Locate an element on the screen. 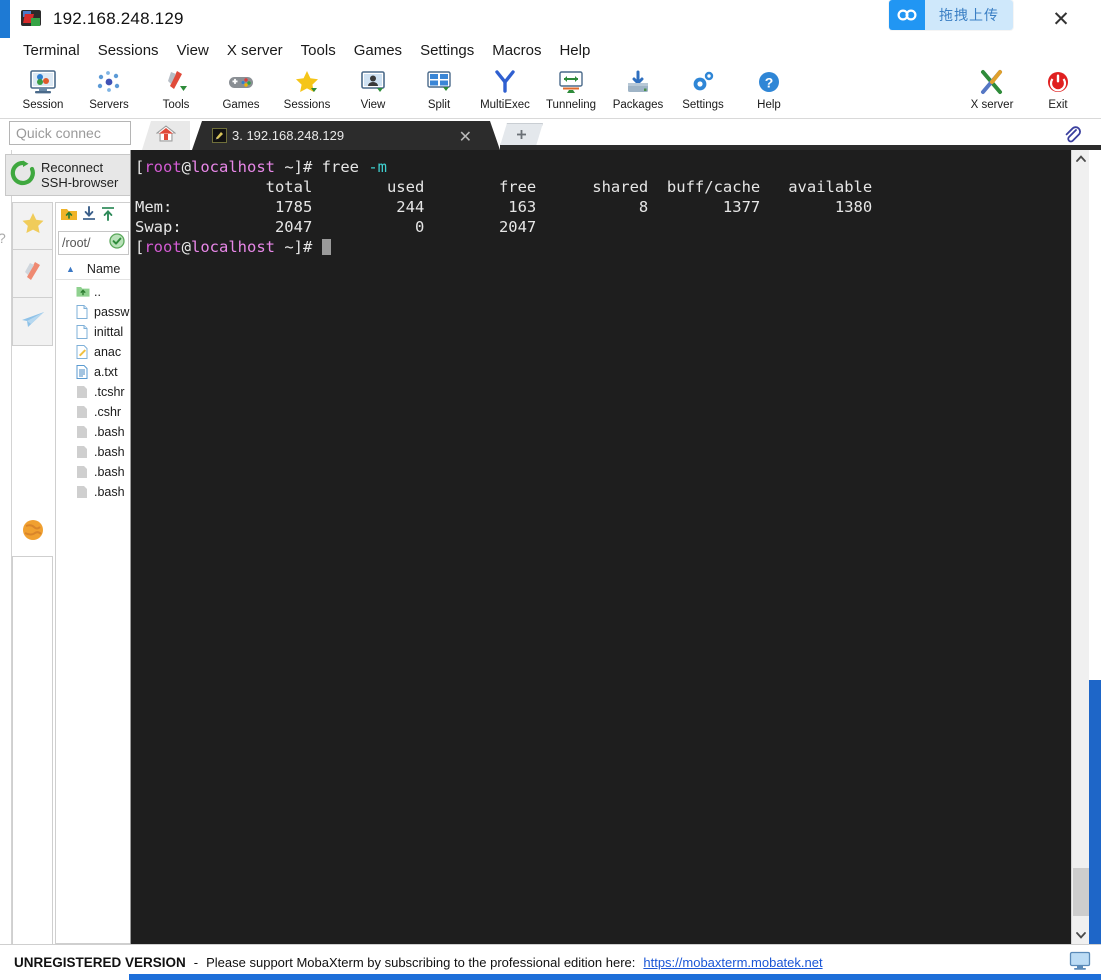  tab-close-icon: ✕ is located at coordinates (465, 137).